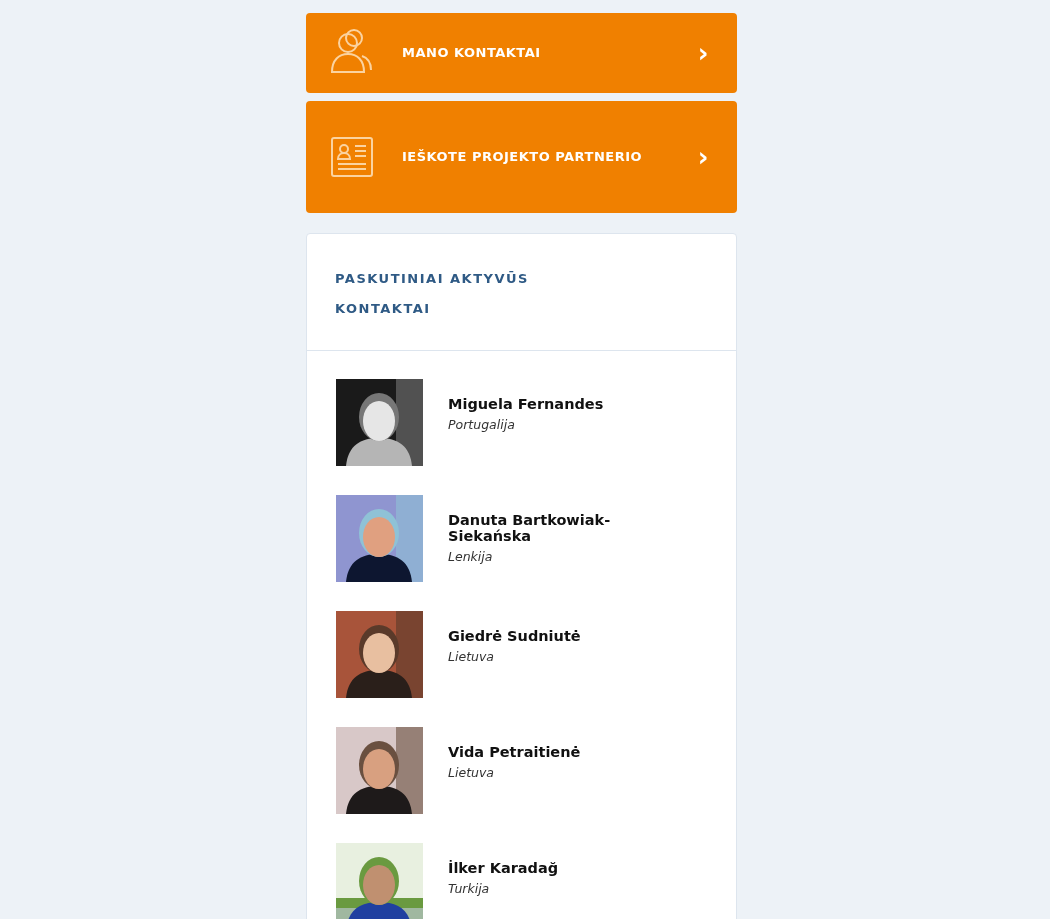 Image resolution: width=1050 pixels, height=919 pixels. I want to click on contact-name: İlker Karadağ, so click(558, 868).